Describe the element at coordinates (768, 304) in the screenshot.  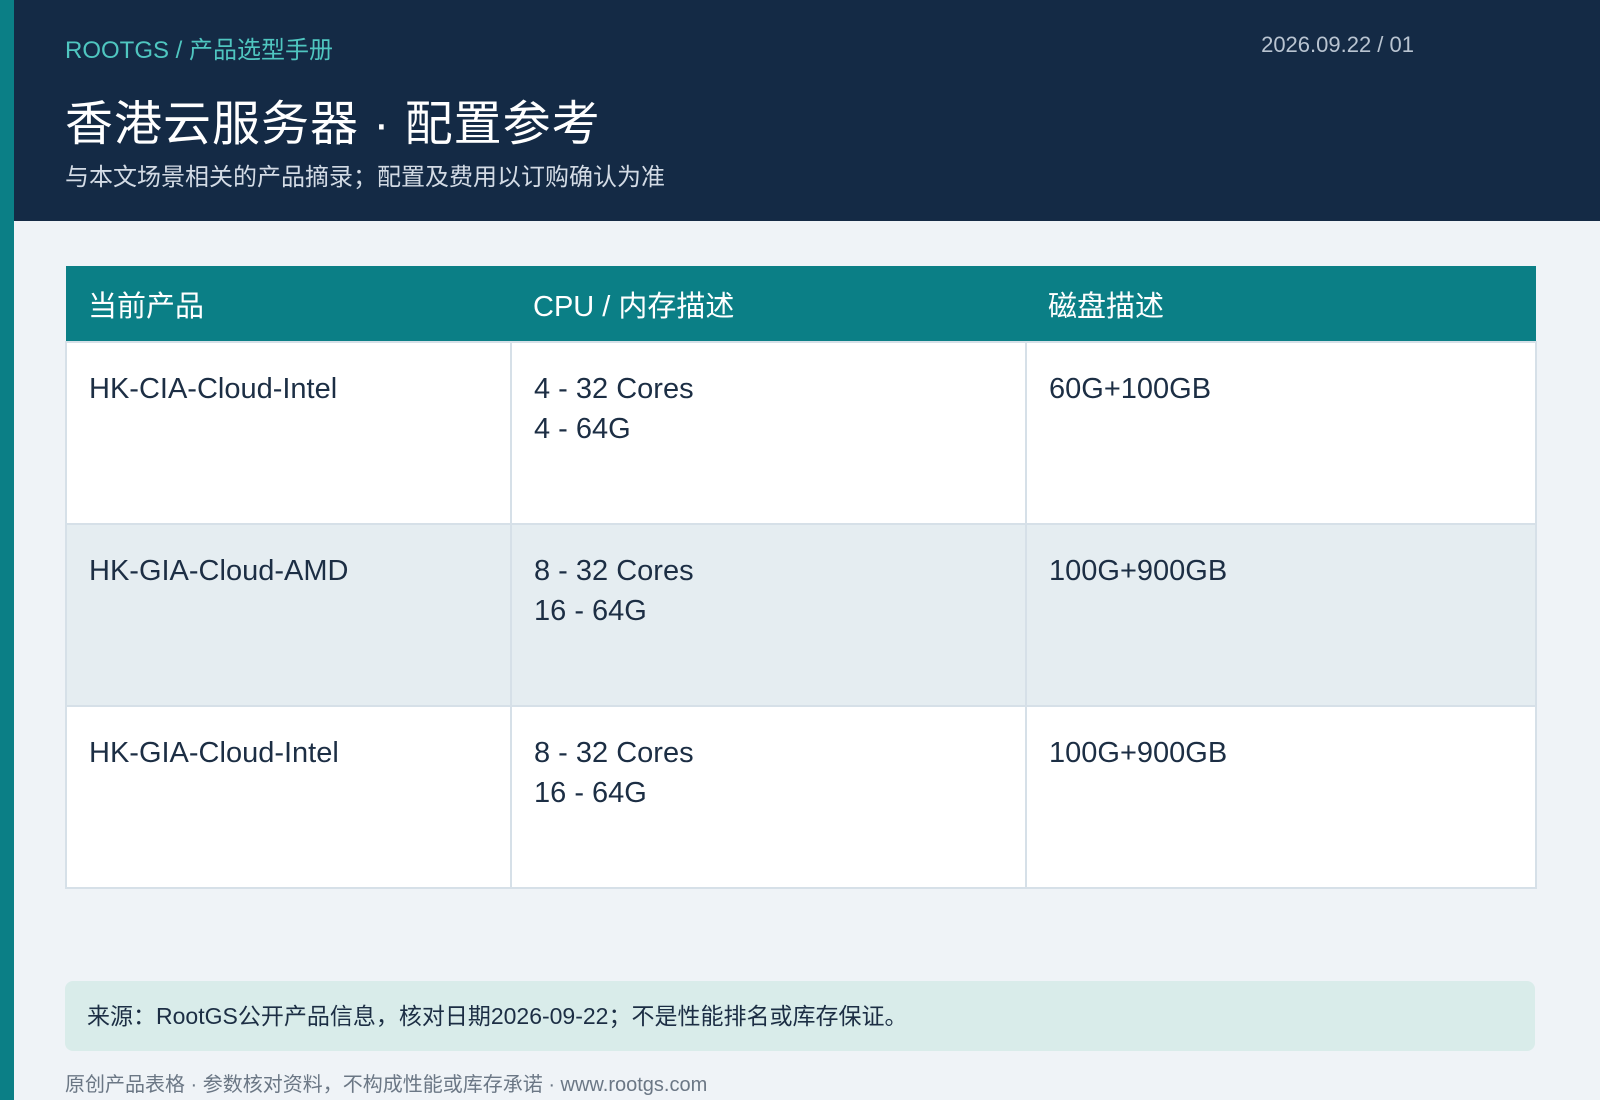
I see `column-header-cpu-memory: CPU / 内存描述` at that location.